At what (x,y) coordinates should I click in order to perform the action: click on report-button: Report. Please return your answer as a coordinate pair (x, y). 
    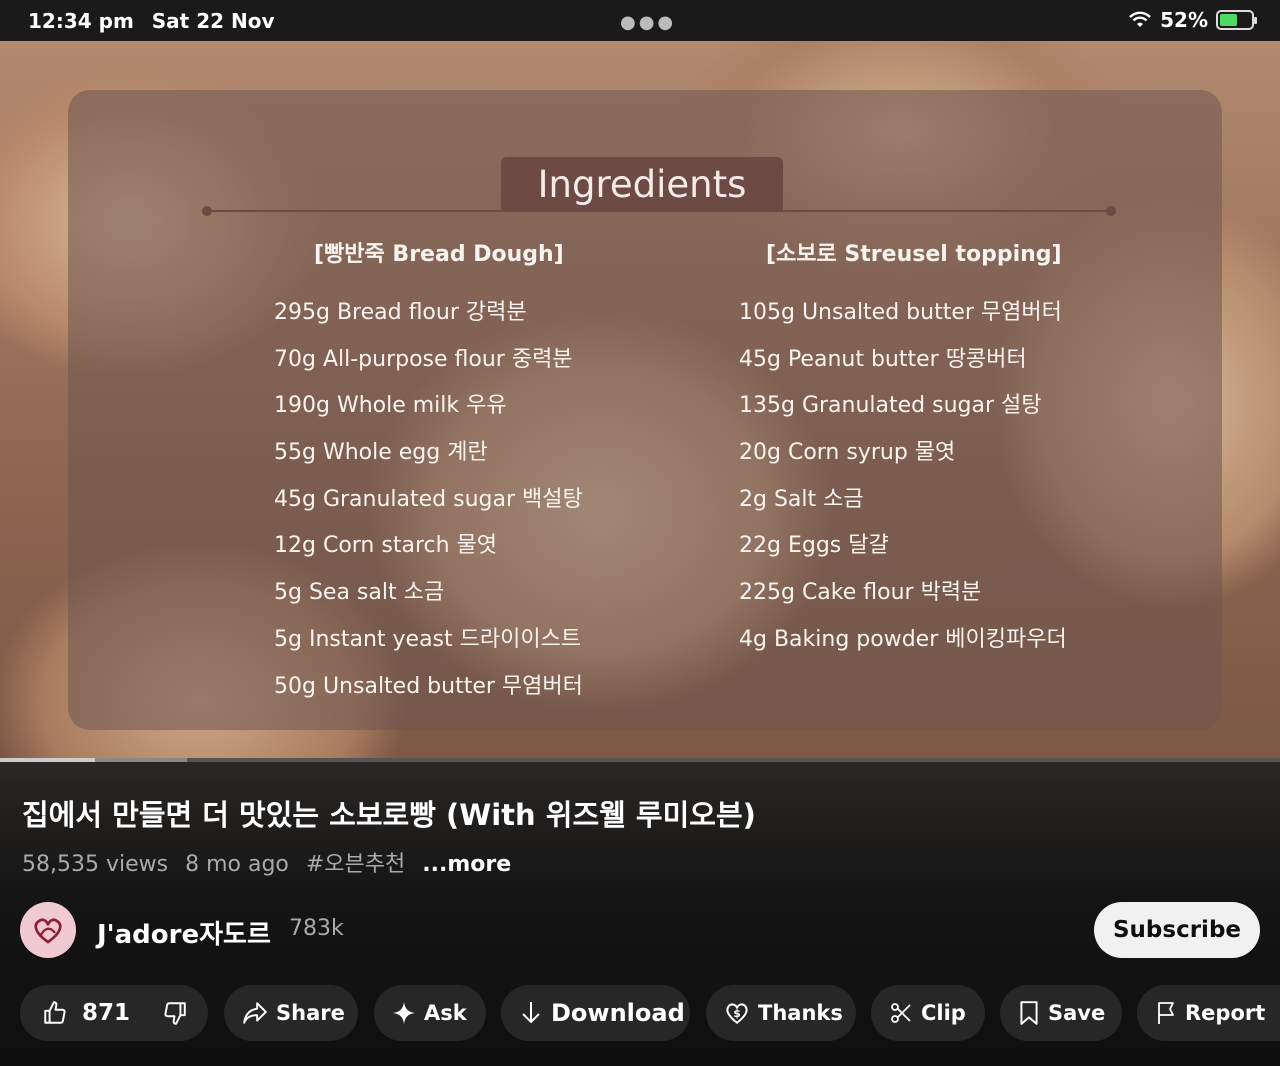
    Looking at the image, I should click on (1208, 1013).